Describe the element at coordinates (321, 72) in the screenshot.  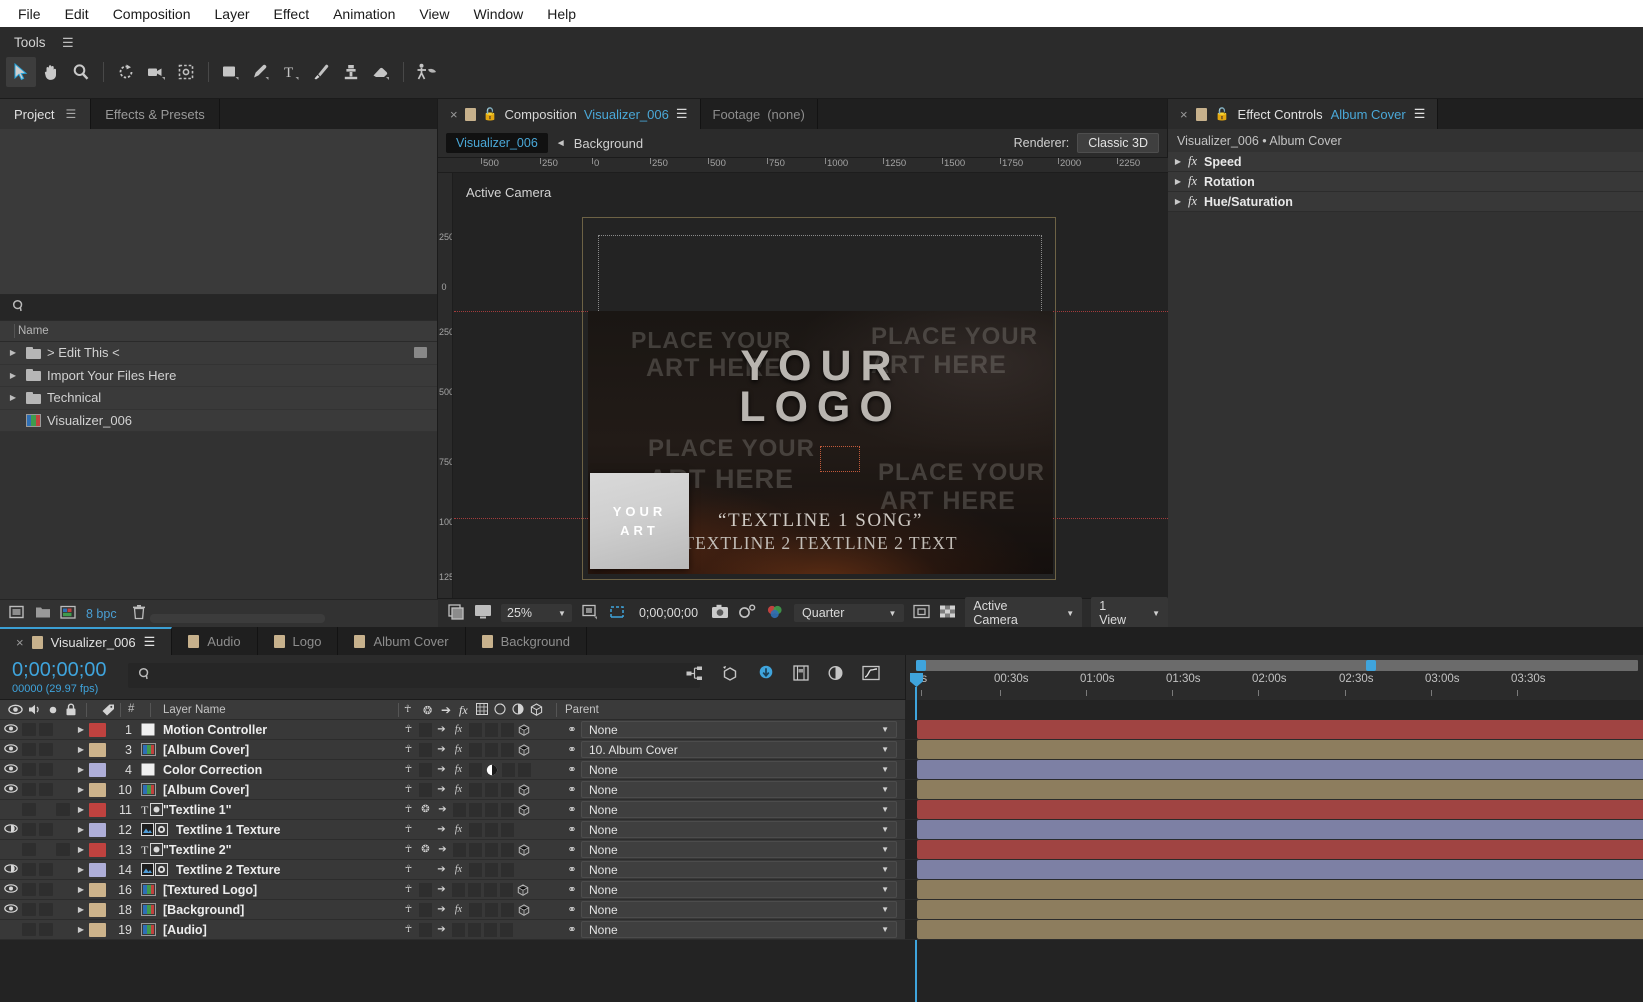
I see `brush-tool` at that location.